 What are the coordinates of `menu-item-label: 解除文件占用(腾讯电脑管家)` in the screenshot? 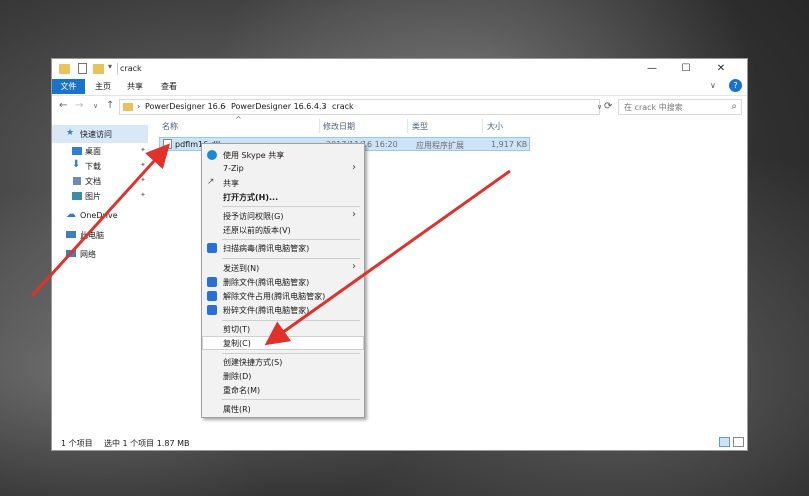 It's located at (274, 296).